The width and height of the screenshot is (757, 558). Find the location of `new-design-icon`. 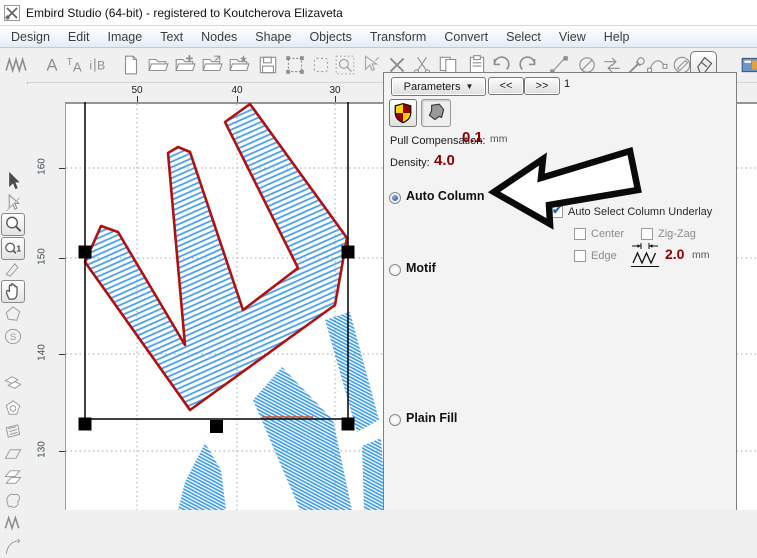

new-design-icon is located at coordinates (131, 65).